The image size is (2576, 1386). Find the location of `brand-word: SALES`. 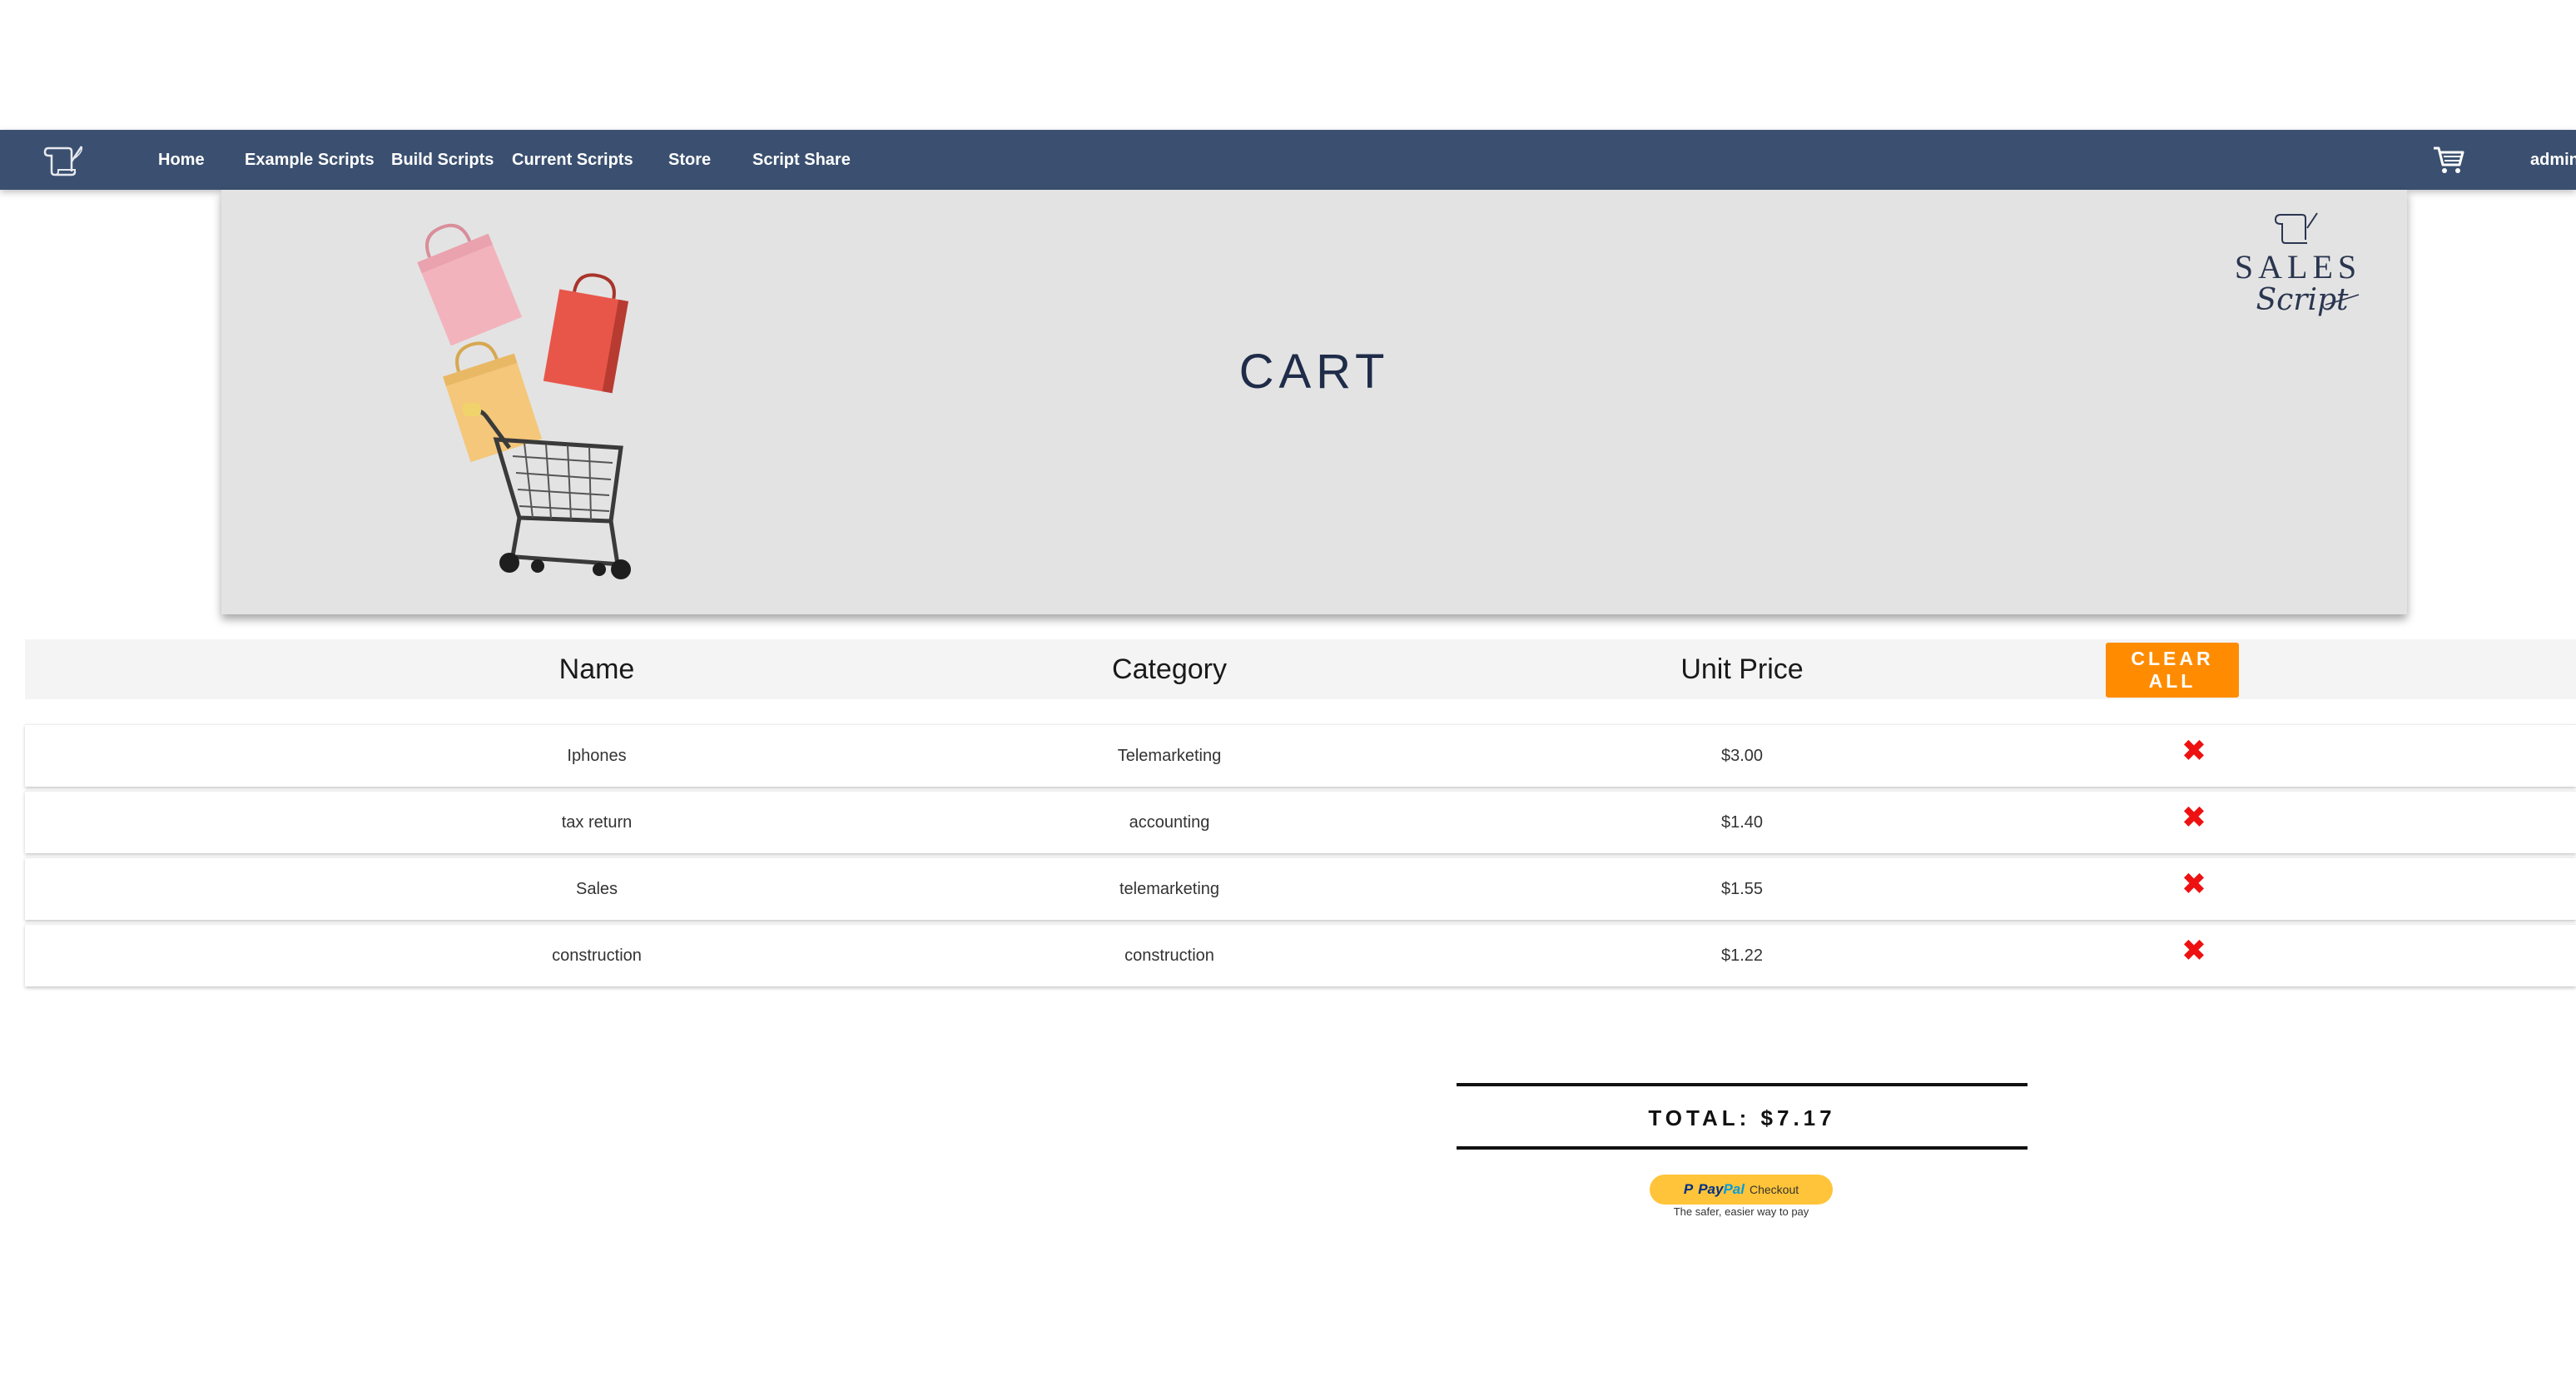

brand-word: SALES is located at coordinates (2298, 267).